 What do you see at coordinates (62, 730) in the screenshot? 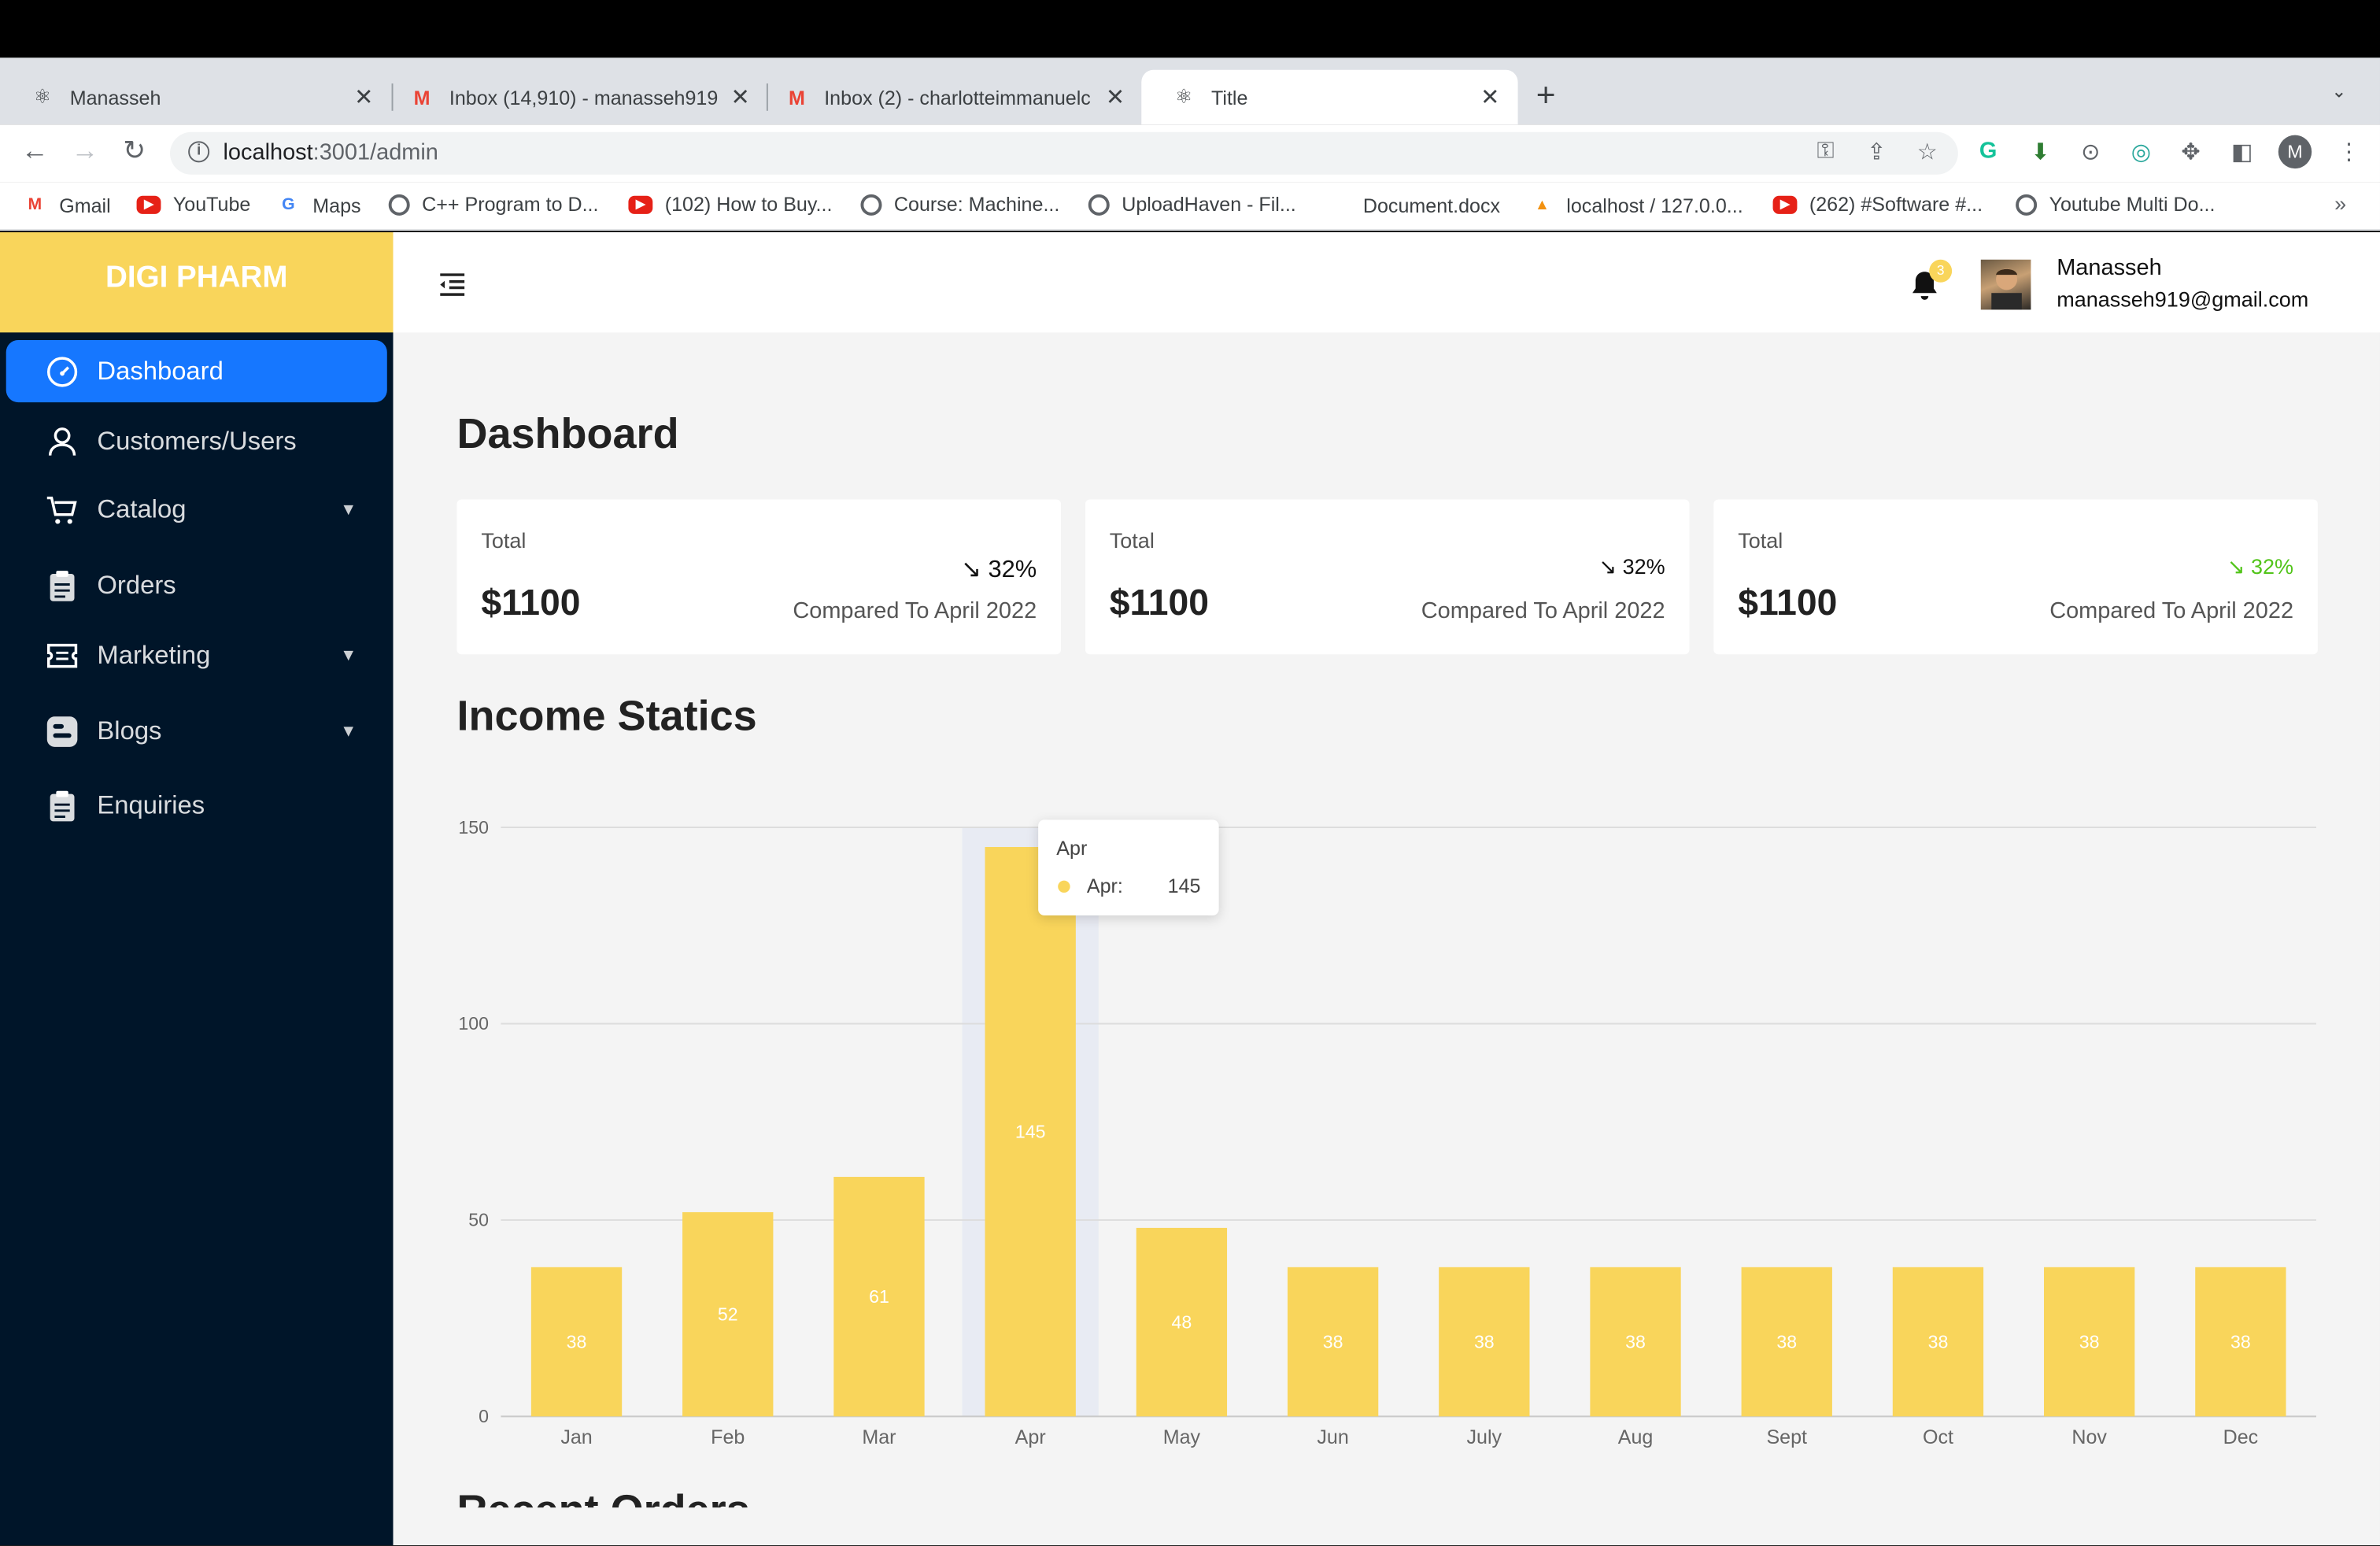
I see `blog-icon` at bounding box center [62, 730].